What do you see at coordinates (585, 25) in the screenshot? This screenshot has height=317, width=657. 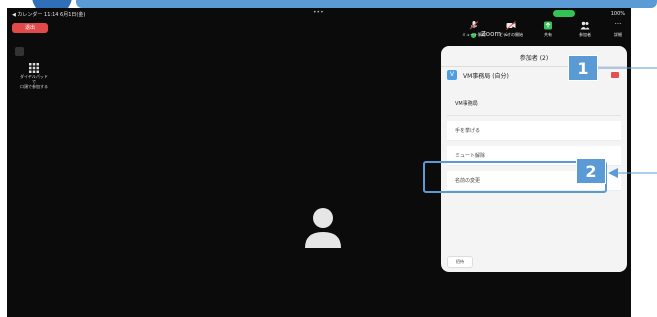 I see `participants-icon` at bounding box center [585, 25].